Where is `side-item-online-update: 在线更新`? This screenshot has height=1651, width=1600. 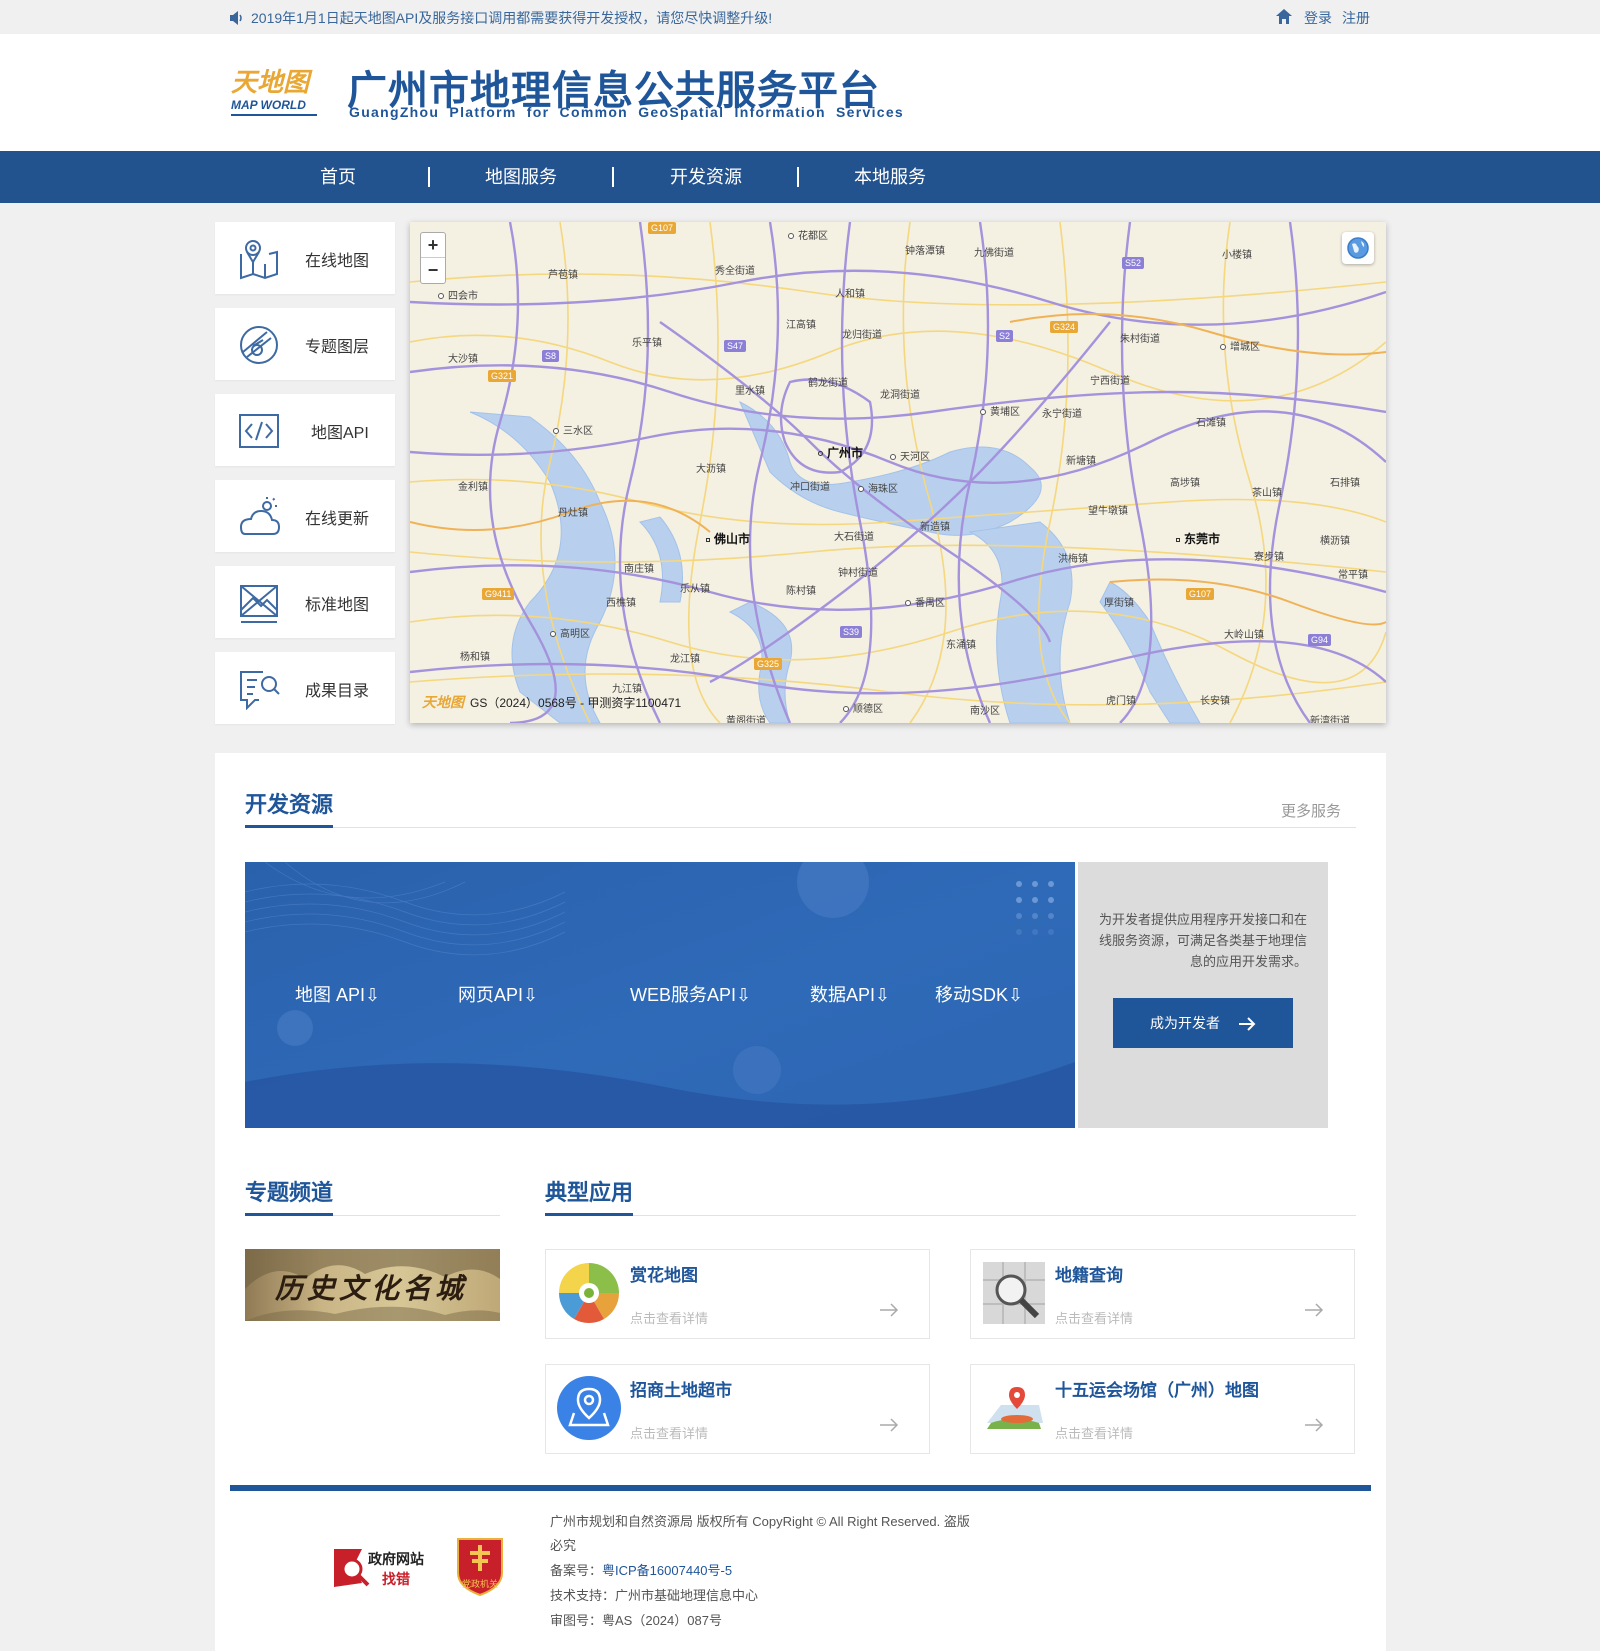
side-item-online-update: 在线更新 is located at coordinates (305, 516).